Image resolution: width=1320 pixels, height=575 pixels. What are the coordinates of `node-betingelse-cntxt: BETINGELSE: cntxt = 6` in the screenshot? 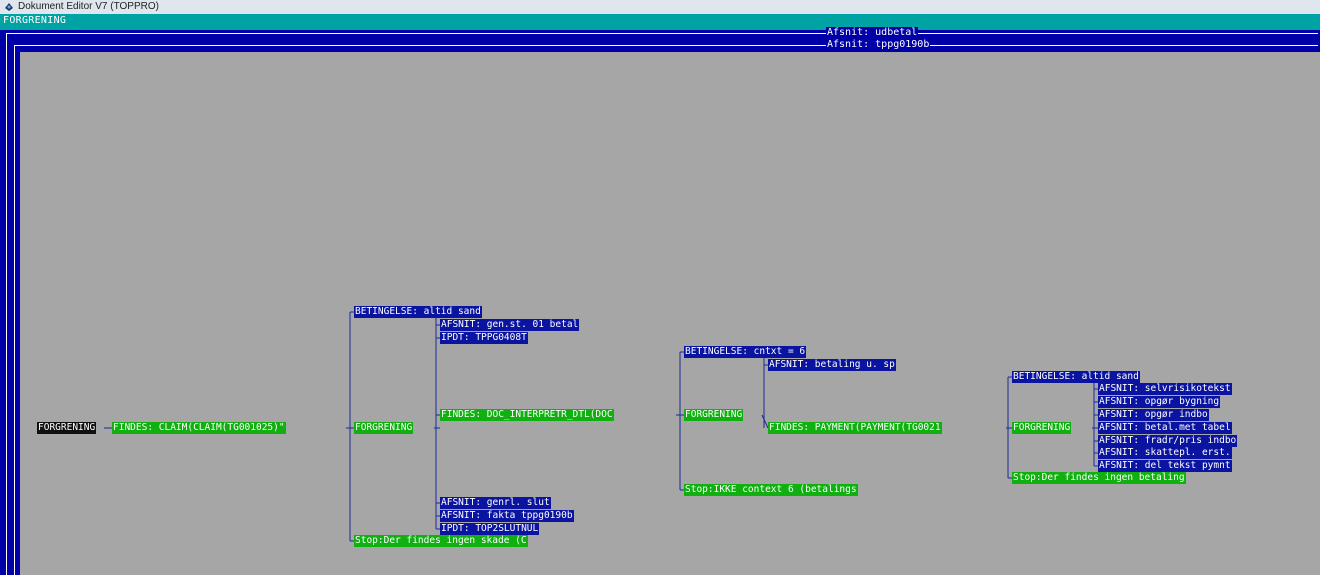 It's located at (745, 352).